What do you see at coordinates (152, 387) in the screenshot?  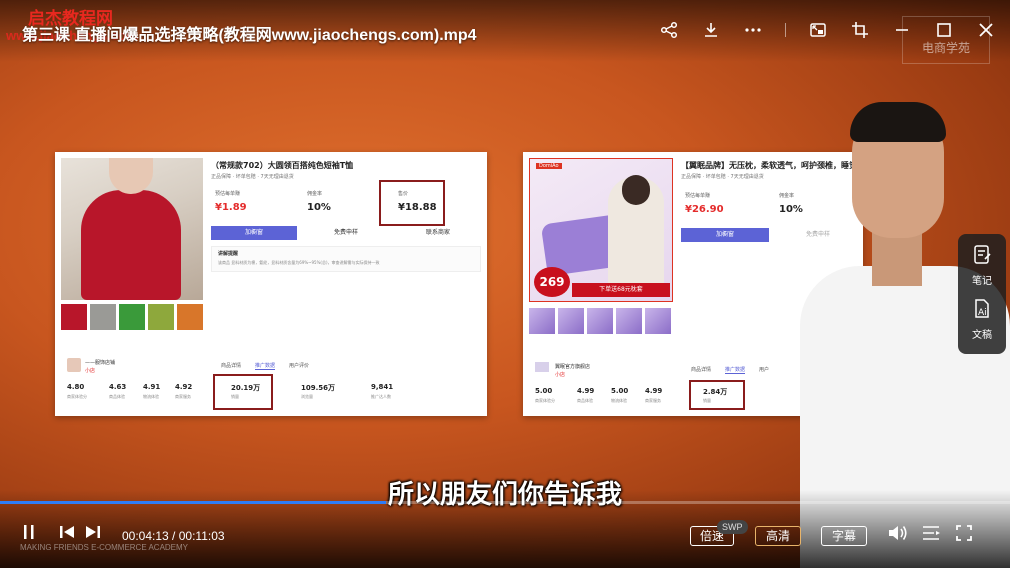 I see `score-value: 4.91` at bounding box center [152, 387].